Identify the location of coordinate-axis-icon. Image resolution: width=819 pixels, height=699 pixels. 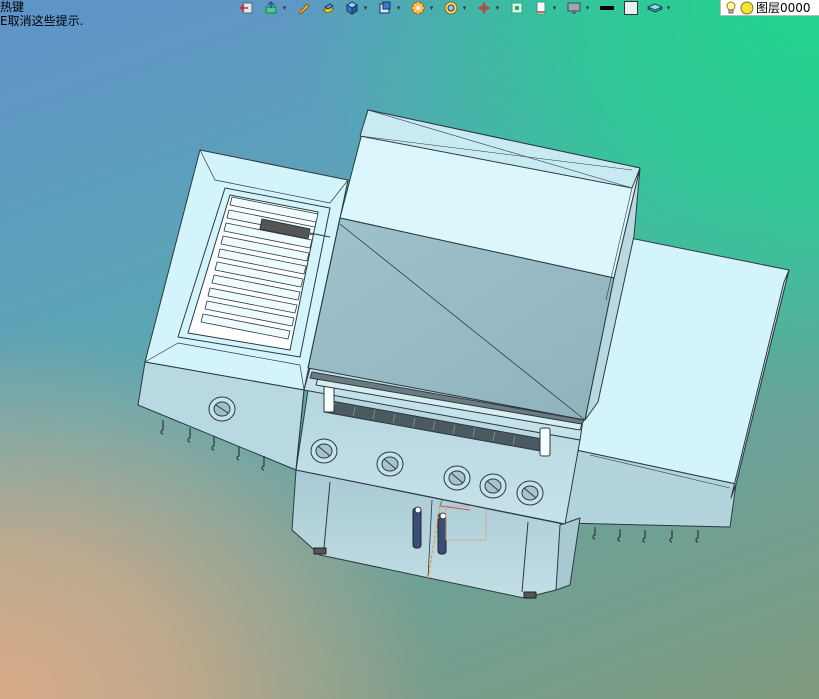
(484, 8).